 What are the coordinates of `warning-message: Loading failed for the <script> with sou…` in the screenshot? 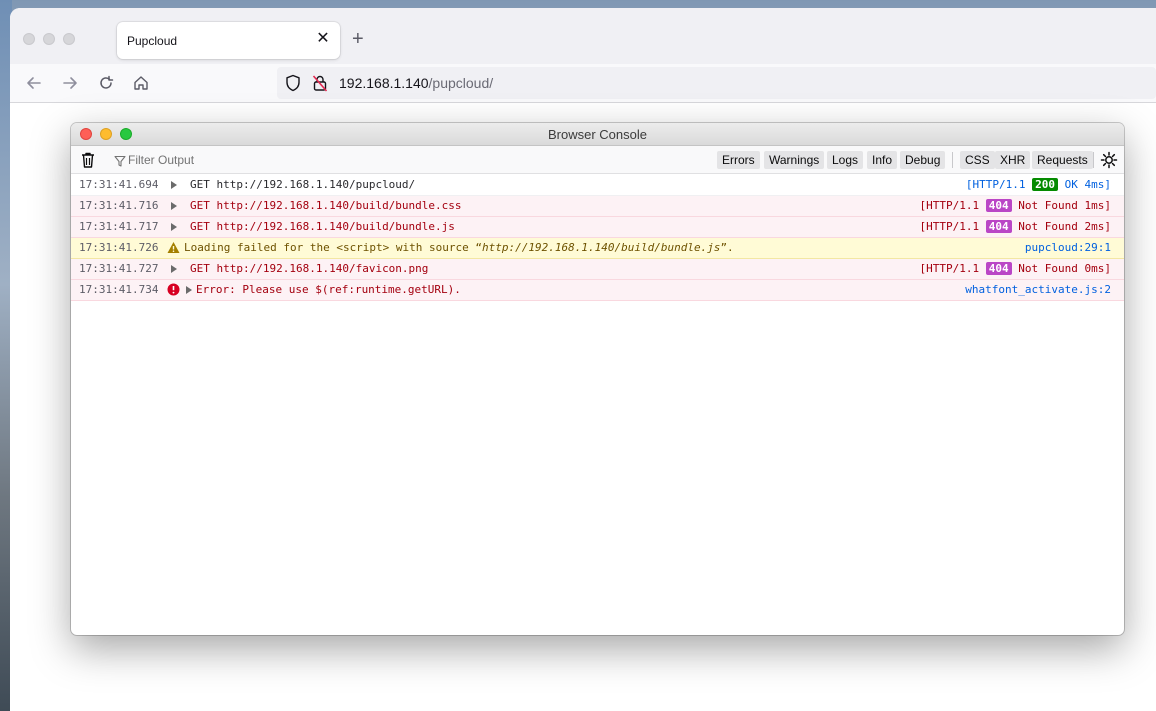 It's located at (459, 248).